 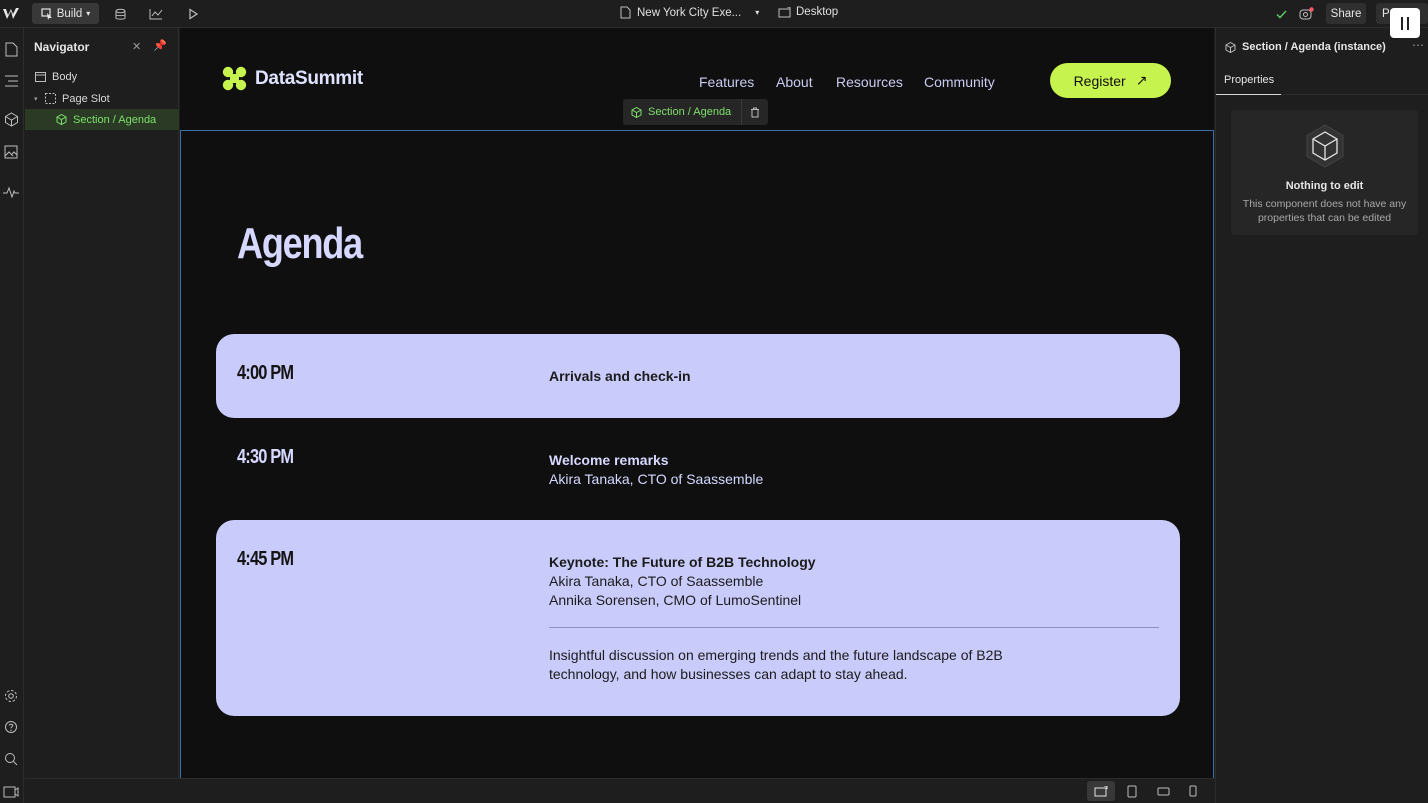 I want to click on agenda-item: 4:00 PM Arrivals and check-in, so click(x=698, y=376).